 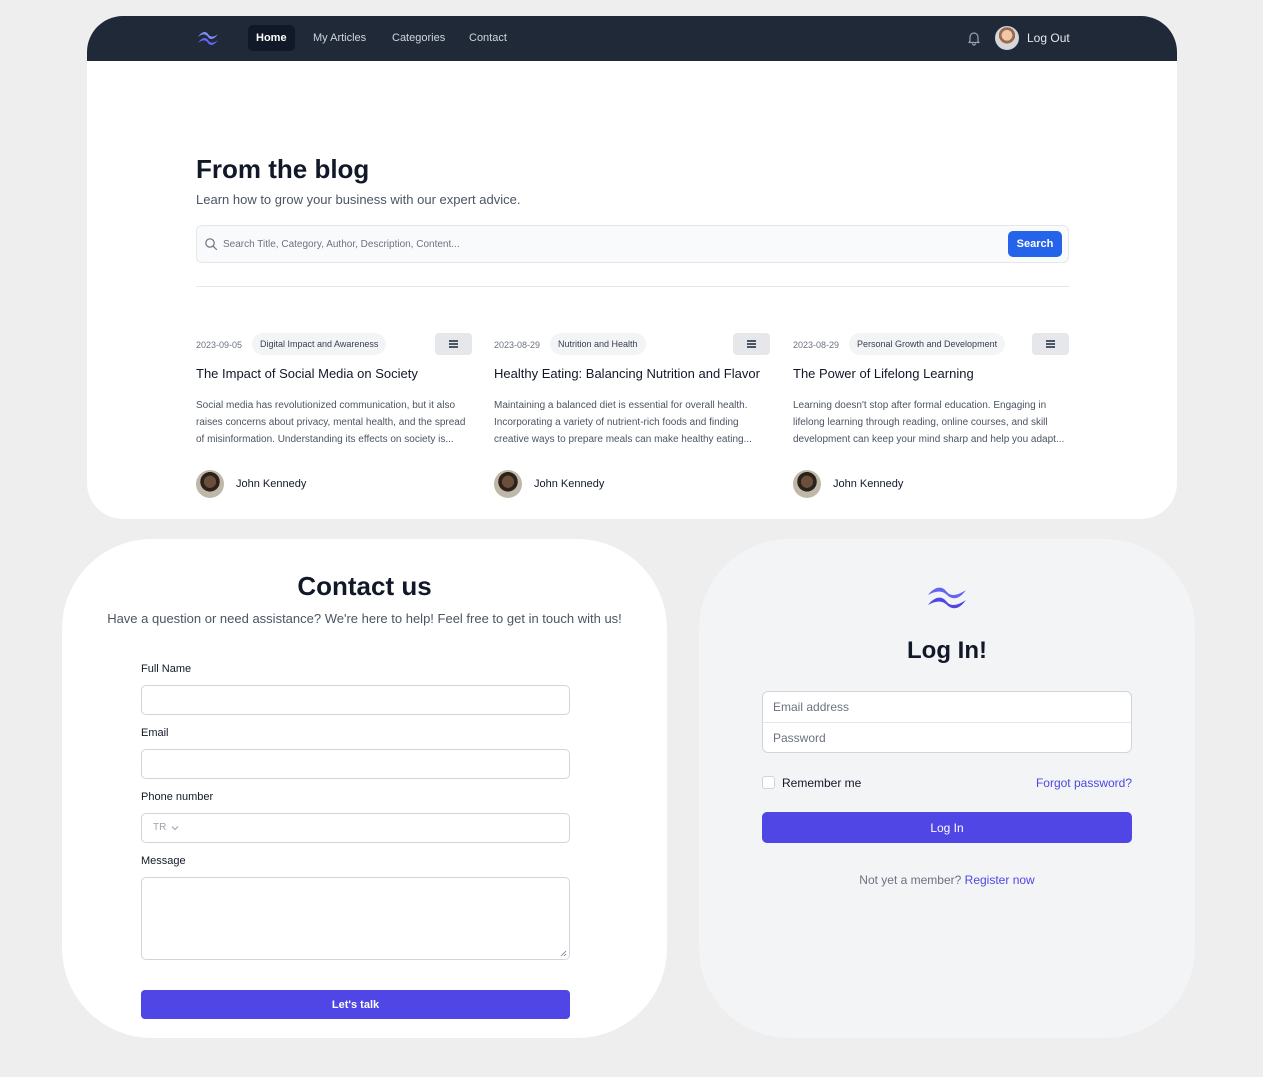 I want to click on lets-talk-button: Let's talk, so click(x=355, y=1004).